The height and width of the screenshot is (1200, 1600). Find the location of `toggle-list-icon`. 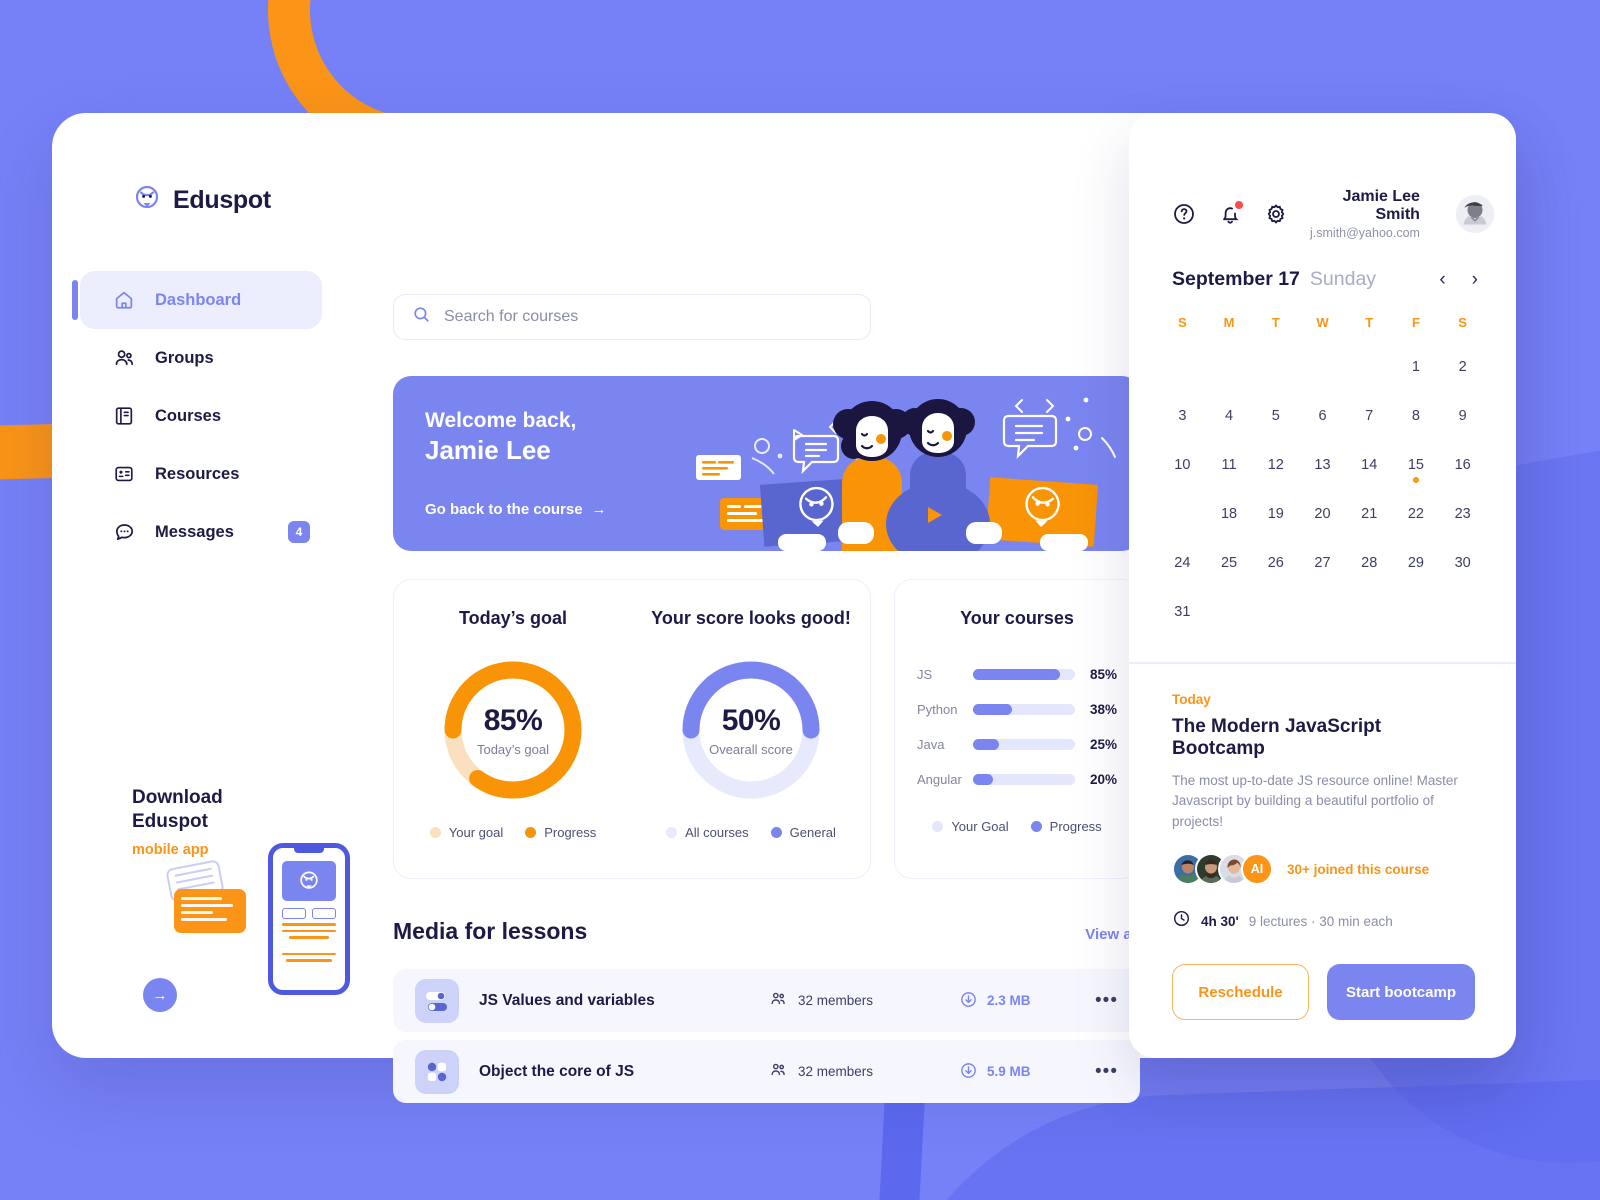

toggle-list-icon is located at coordinates (437, 1000).